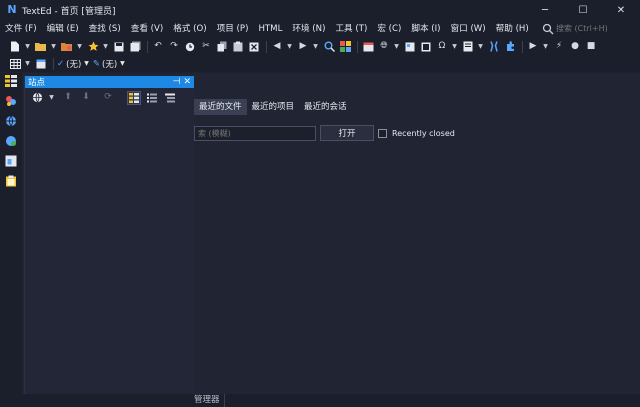  Describe the element at coordinates (233, 29) in the screenshot. I see `menu-project: 项目 (P)` at that location.